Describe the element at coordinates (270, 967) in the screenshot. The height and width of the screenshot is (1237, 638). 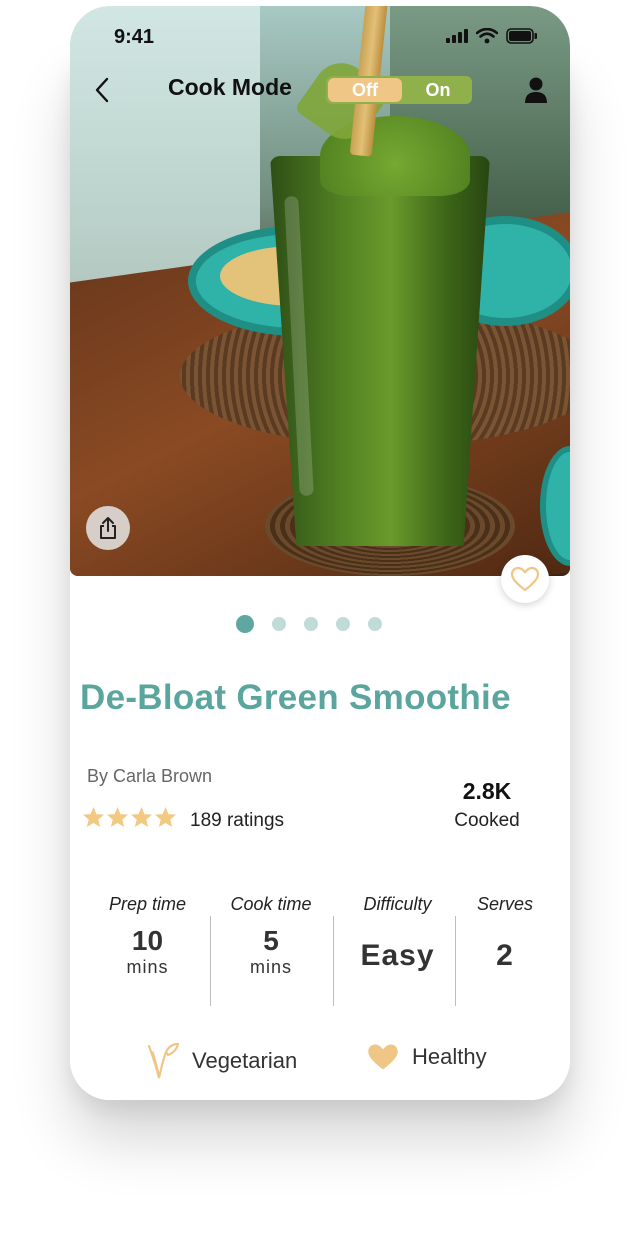
I see `cook-time-unit: mins` at that location.